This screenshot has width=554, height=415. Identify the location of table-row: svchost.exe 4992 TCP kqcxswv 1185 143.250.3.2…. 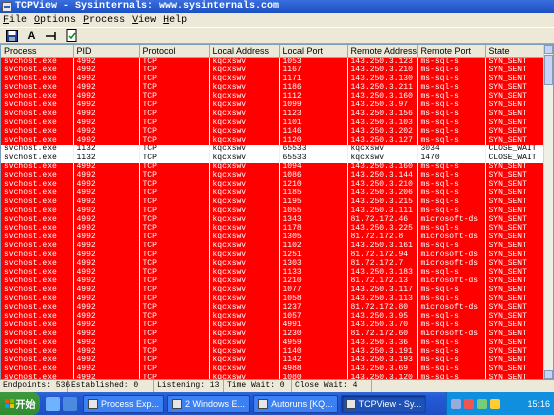
(273, 193).